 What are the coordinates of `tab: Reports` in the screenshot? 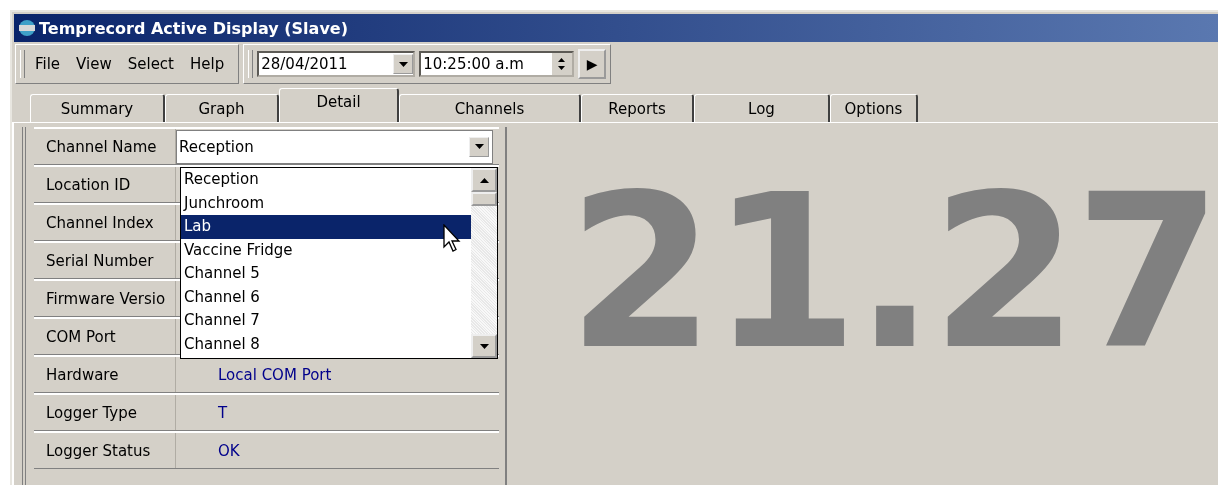 It's located at (637, 108).